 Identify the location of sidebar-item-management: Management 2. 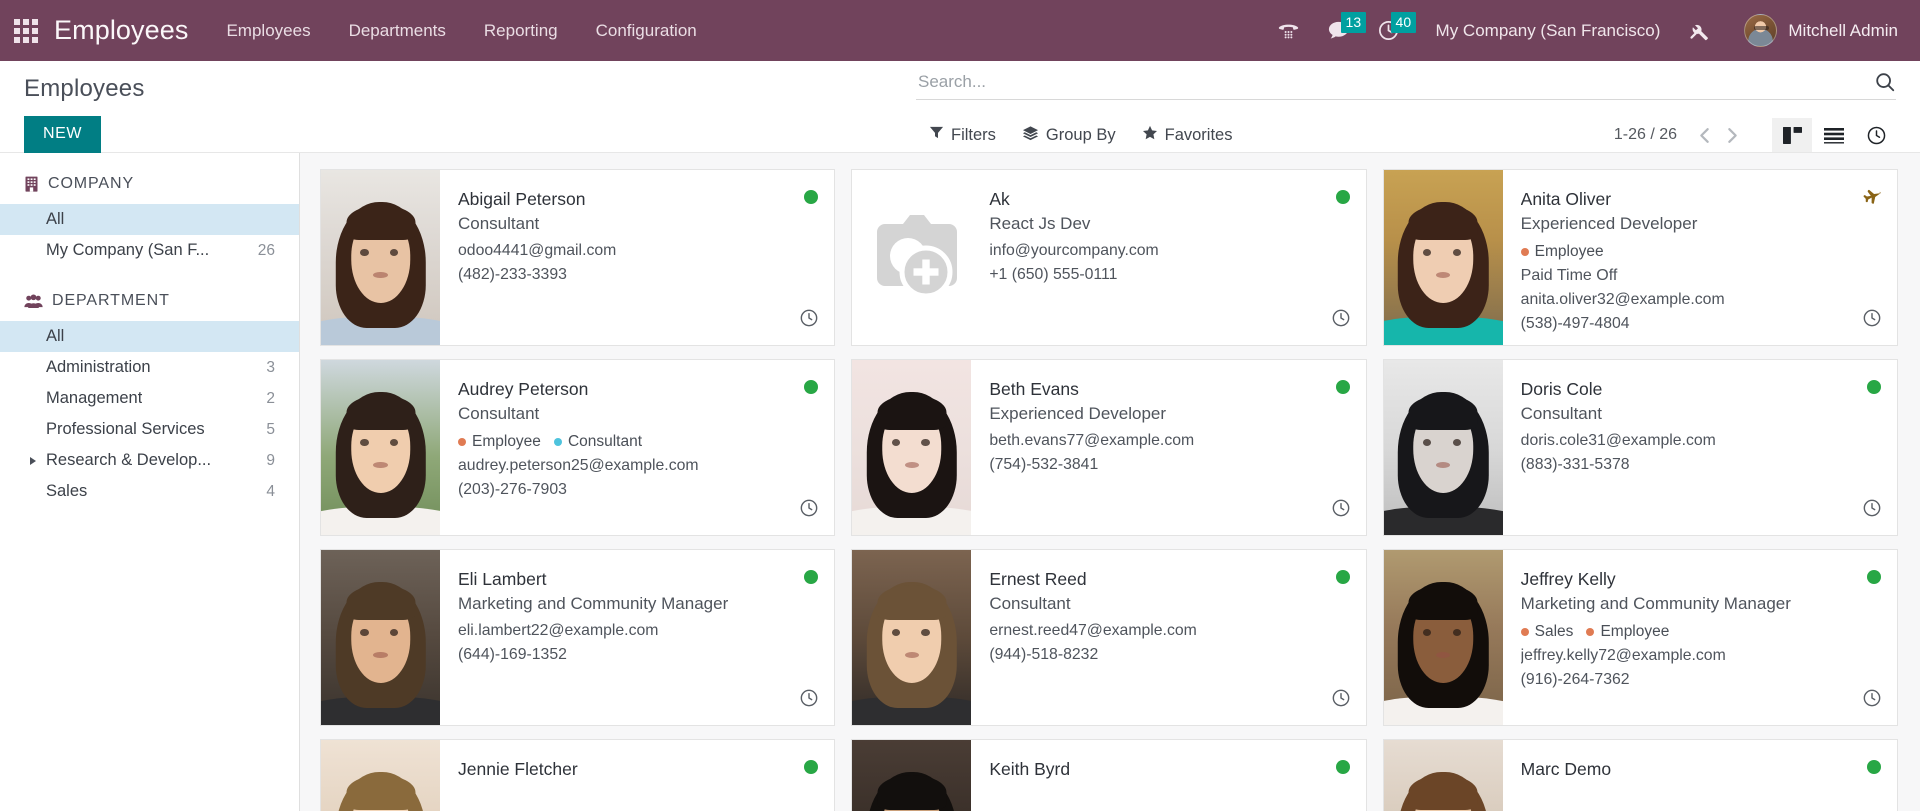
(149, 398).